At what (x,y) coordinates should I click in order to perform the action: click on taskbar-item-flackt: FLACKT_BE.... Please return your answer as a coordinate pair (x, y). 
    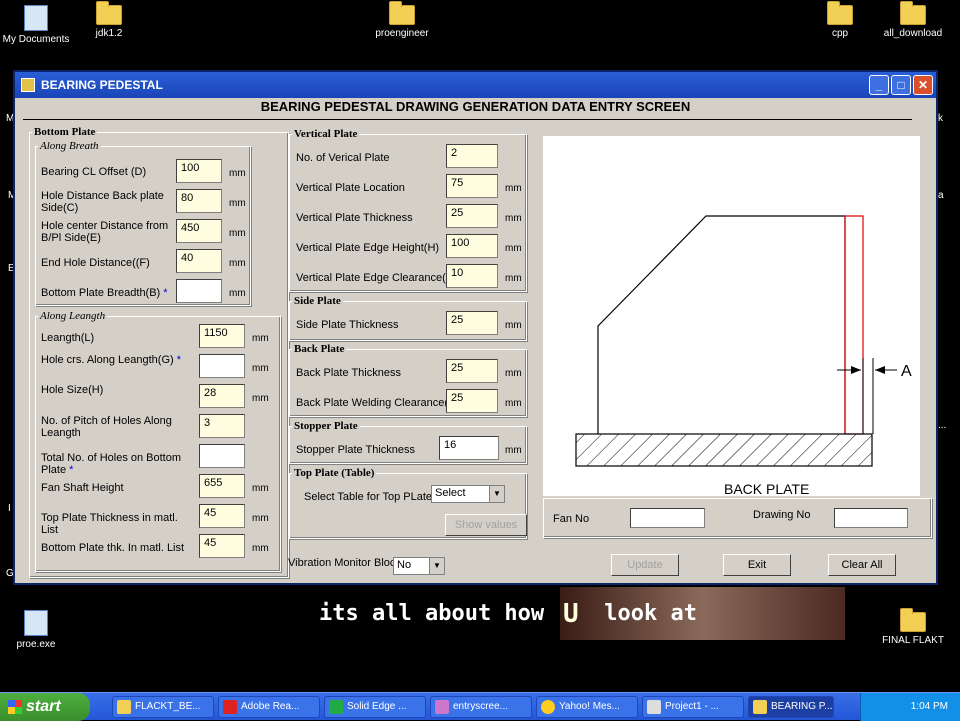
    Looking at the image, I should click on (163, 707).